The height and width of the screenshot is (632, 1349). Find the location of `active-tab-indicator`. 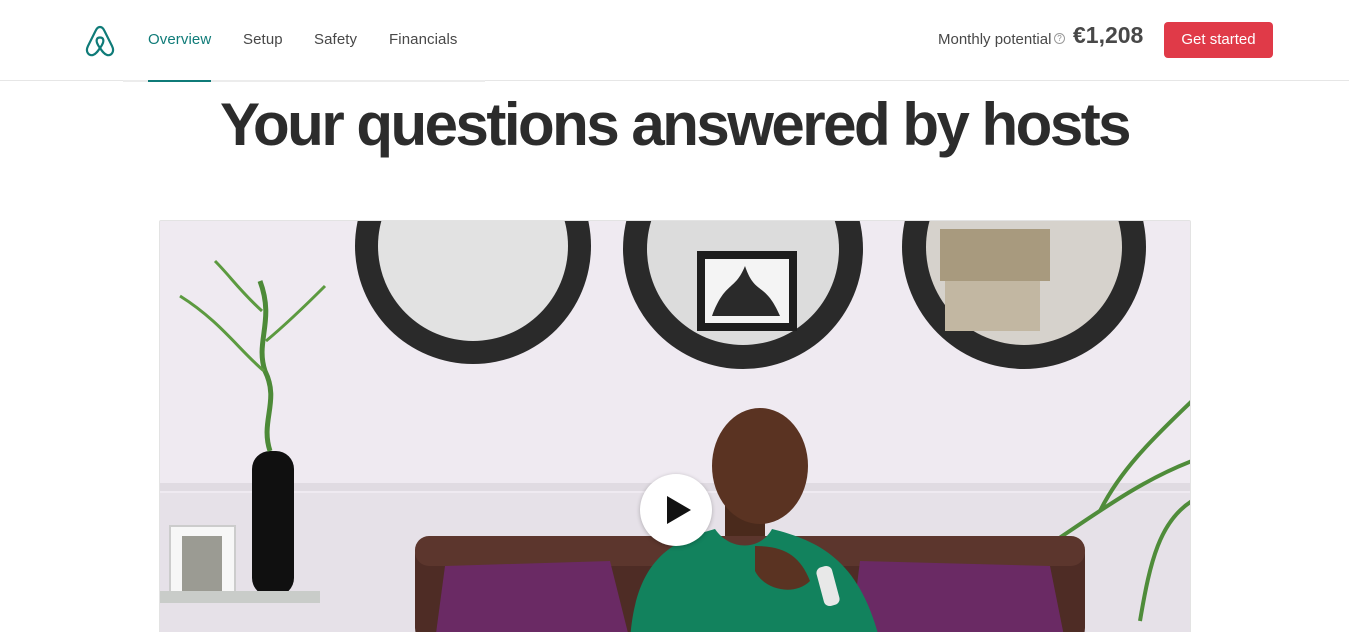

active-tab-indicator is located at coordinates (179, 81).